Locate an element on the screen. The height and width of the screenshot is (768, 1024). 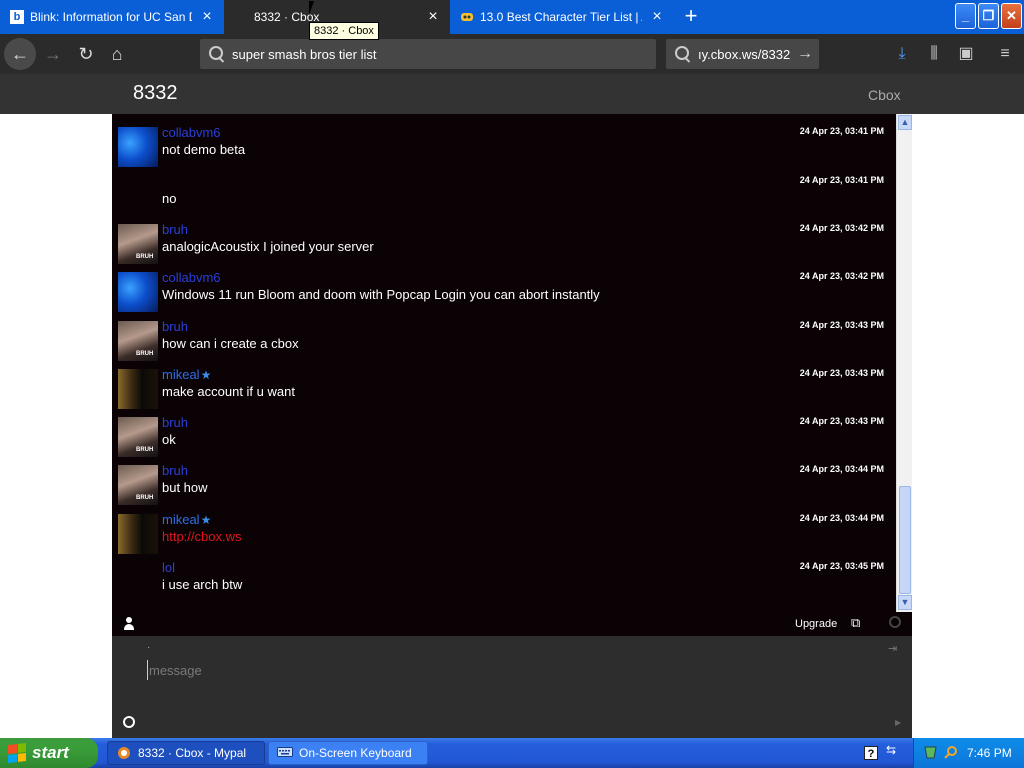
message-row: bruh but how 24 Apr 23, 03:44 PM is located at coordinates (504, 486).